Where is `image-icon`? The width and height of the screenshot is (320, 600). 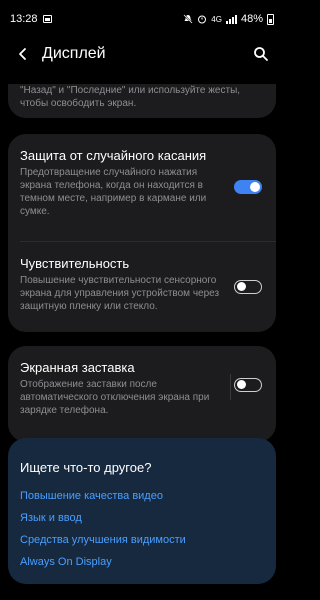
image-icon is located at coordinates (47, 19).